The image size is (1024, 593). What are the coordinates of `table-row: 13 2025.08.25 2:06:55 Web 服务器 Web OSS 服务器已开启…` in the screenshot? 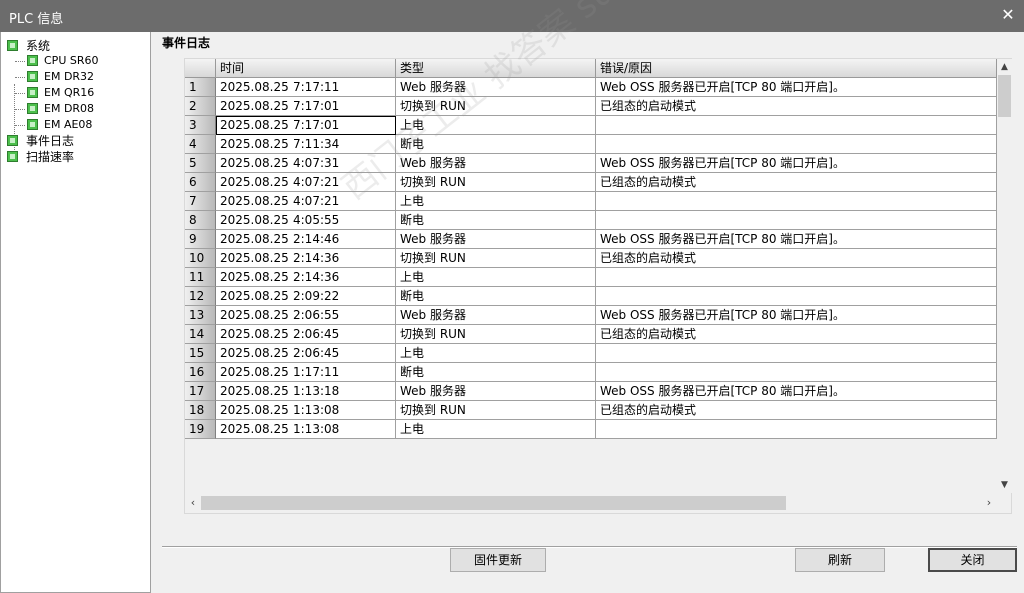 It's located at (591, 315).